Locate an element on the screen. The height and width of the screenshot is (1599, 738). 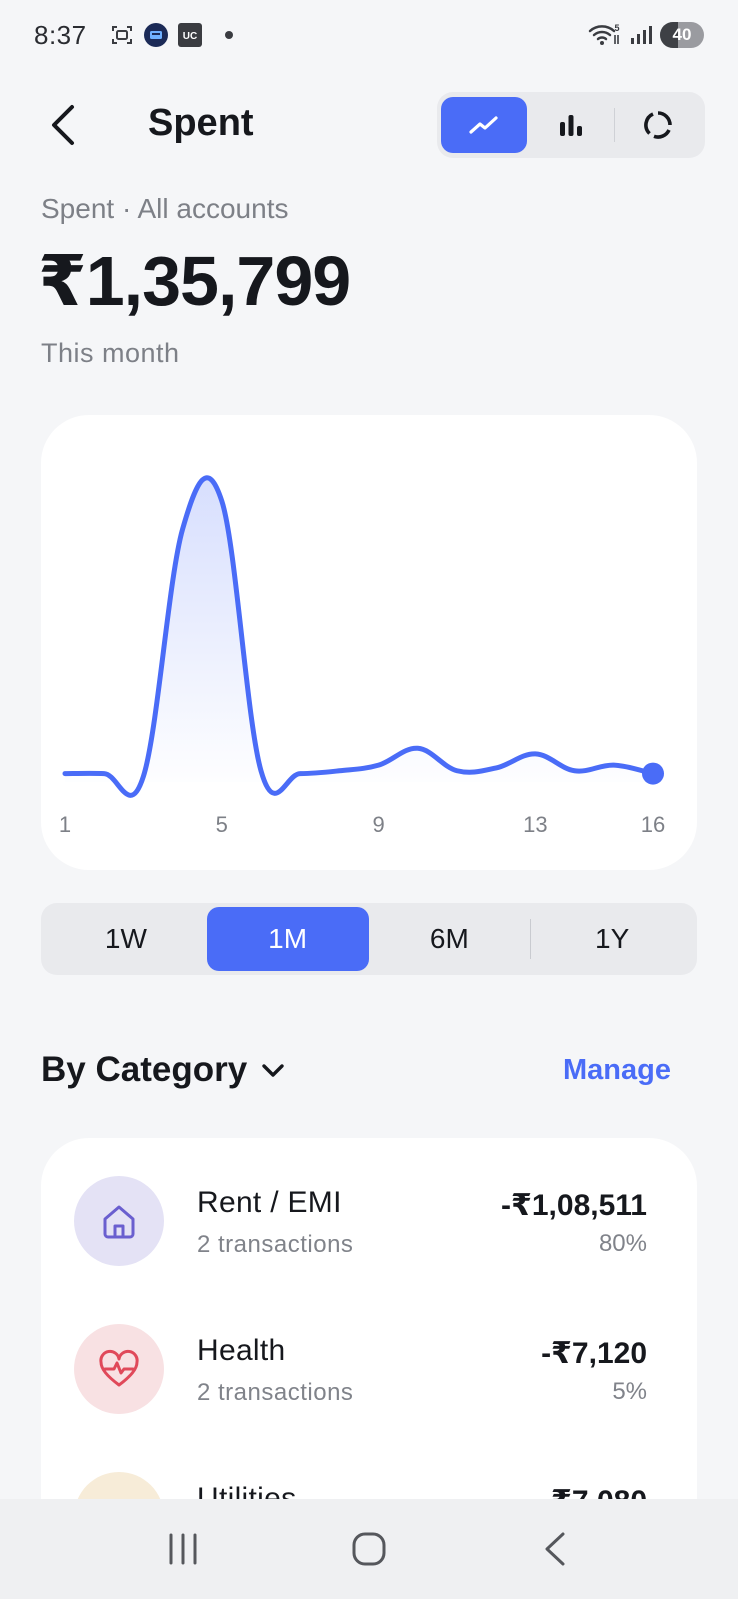
battery-level: 40 is located at coordinates (682, 34).